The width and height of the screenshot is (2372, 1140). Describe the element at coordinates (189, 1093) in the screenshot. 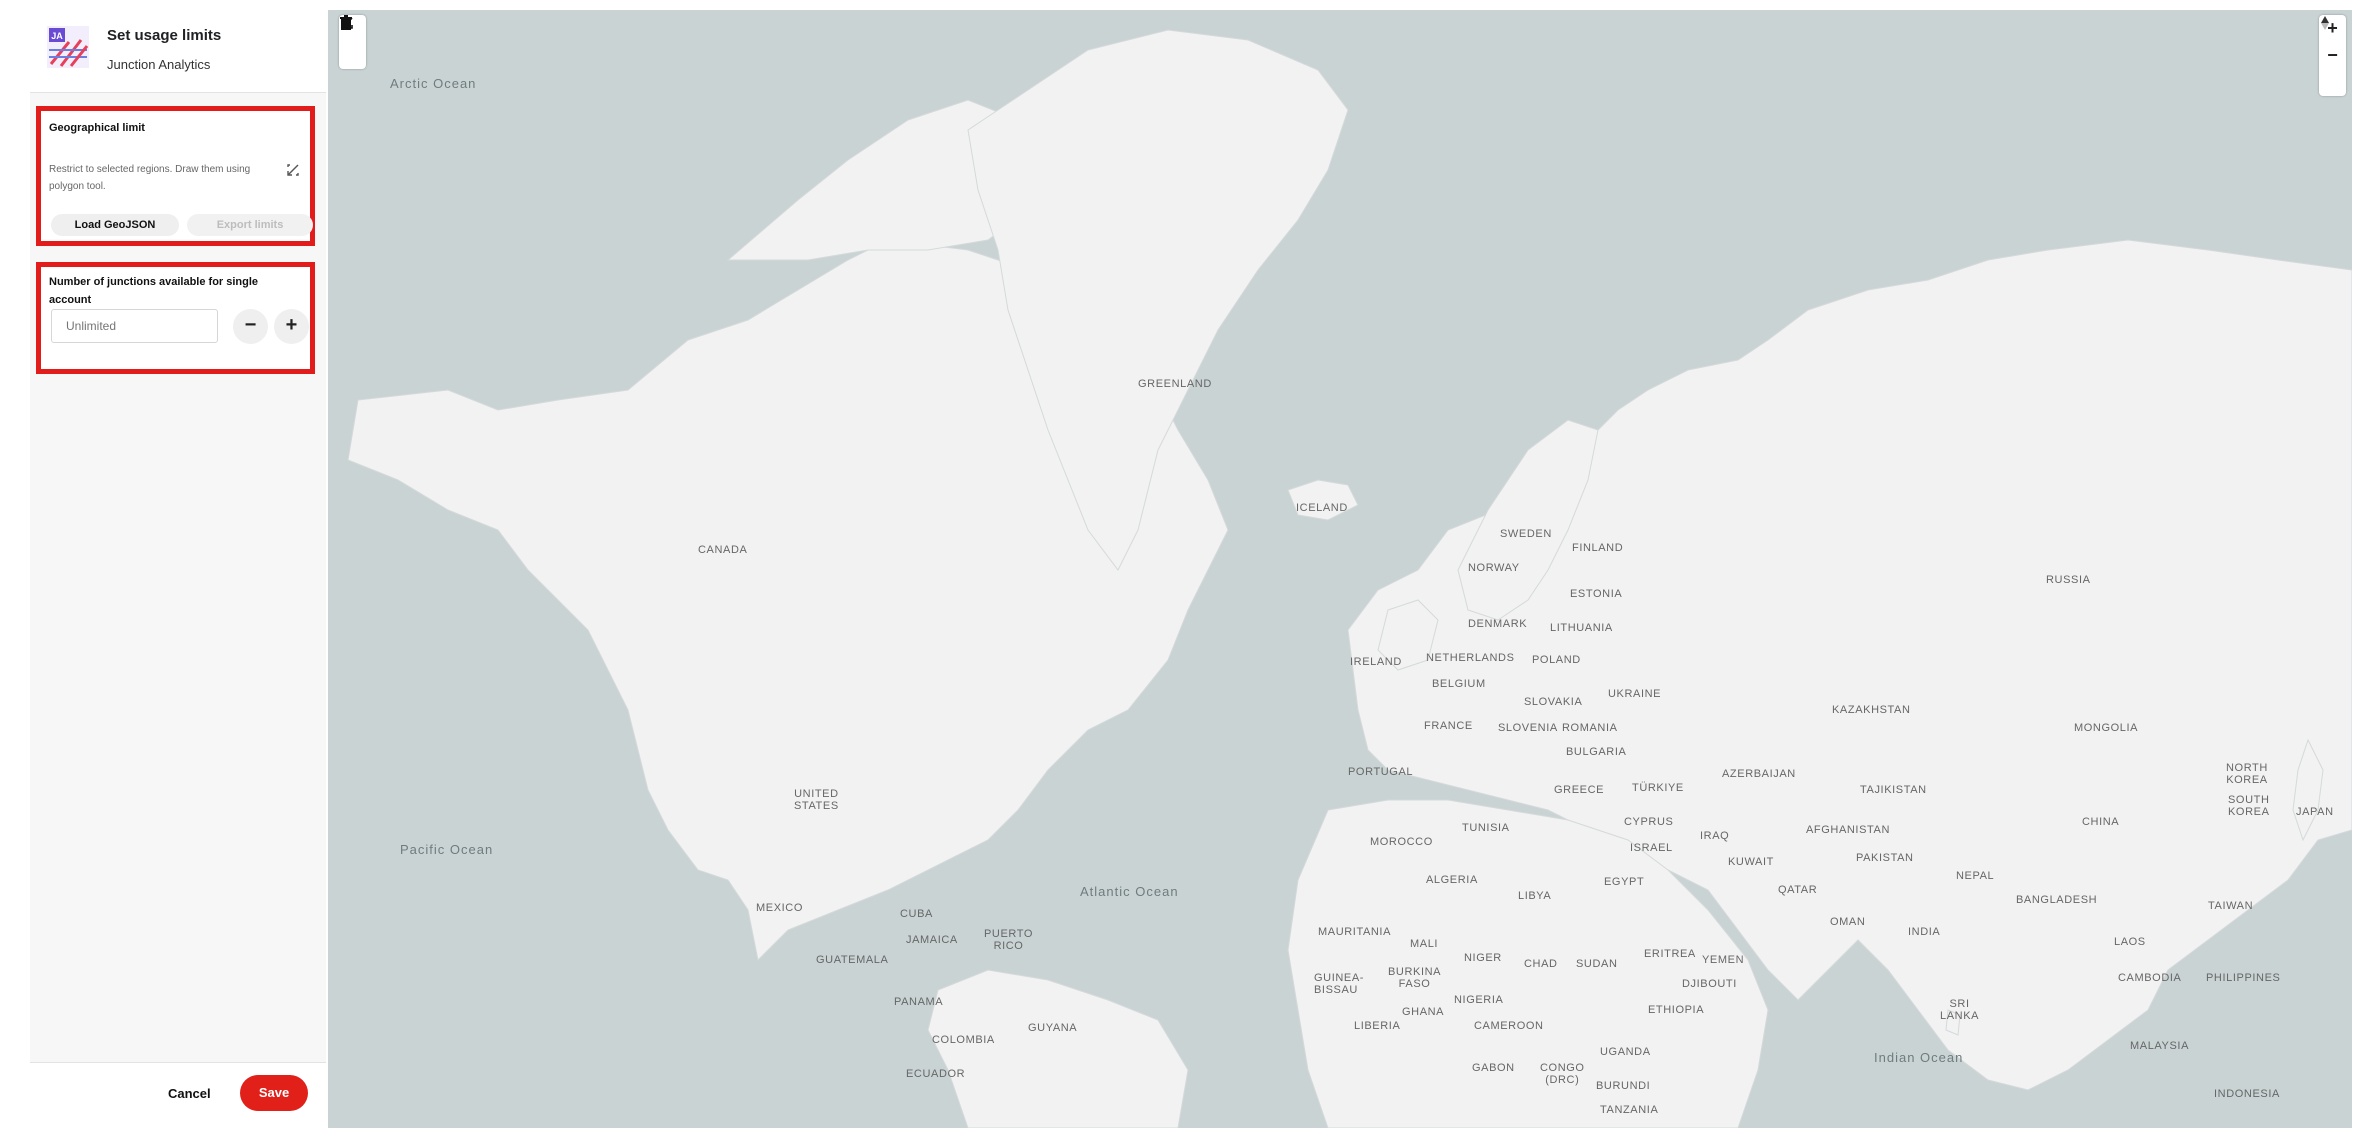

I see `cancel-button: Cancel` at that location.